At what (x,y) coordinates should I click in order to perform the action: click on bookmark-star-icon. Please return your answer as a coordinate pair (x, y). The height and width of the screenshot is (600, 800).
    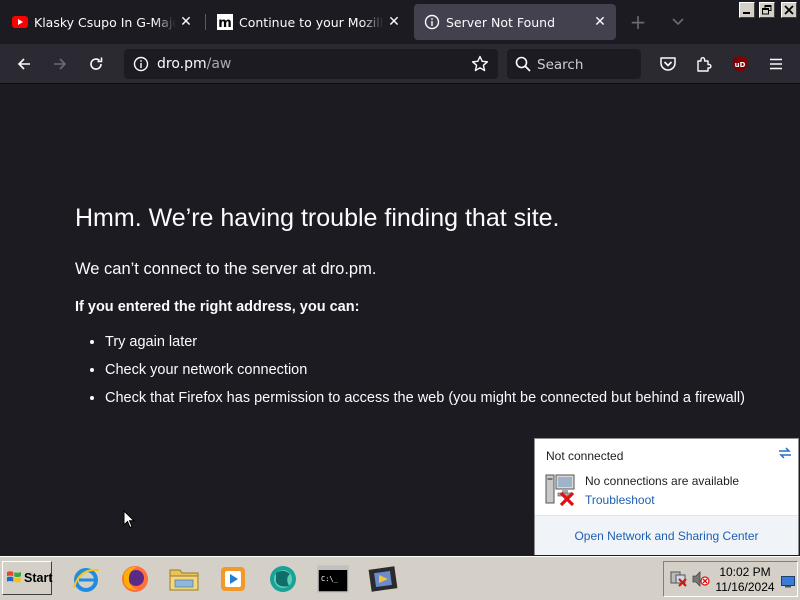
    Looking at the image, I should click on (480, 66).